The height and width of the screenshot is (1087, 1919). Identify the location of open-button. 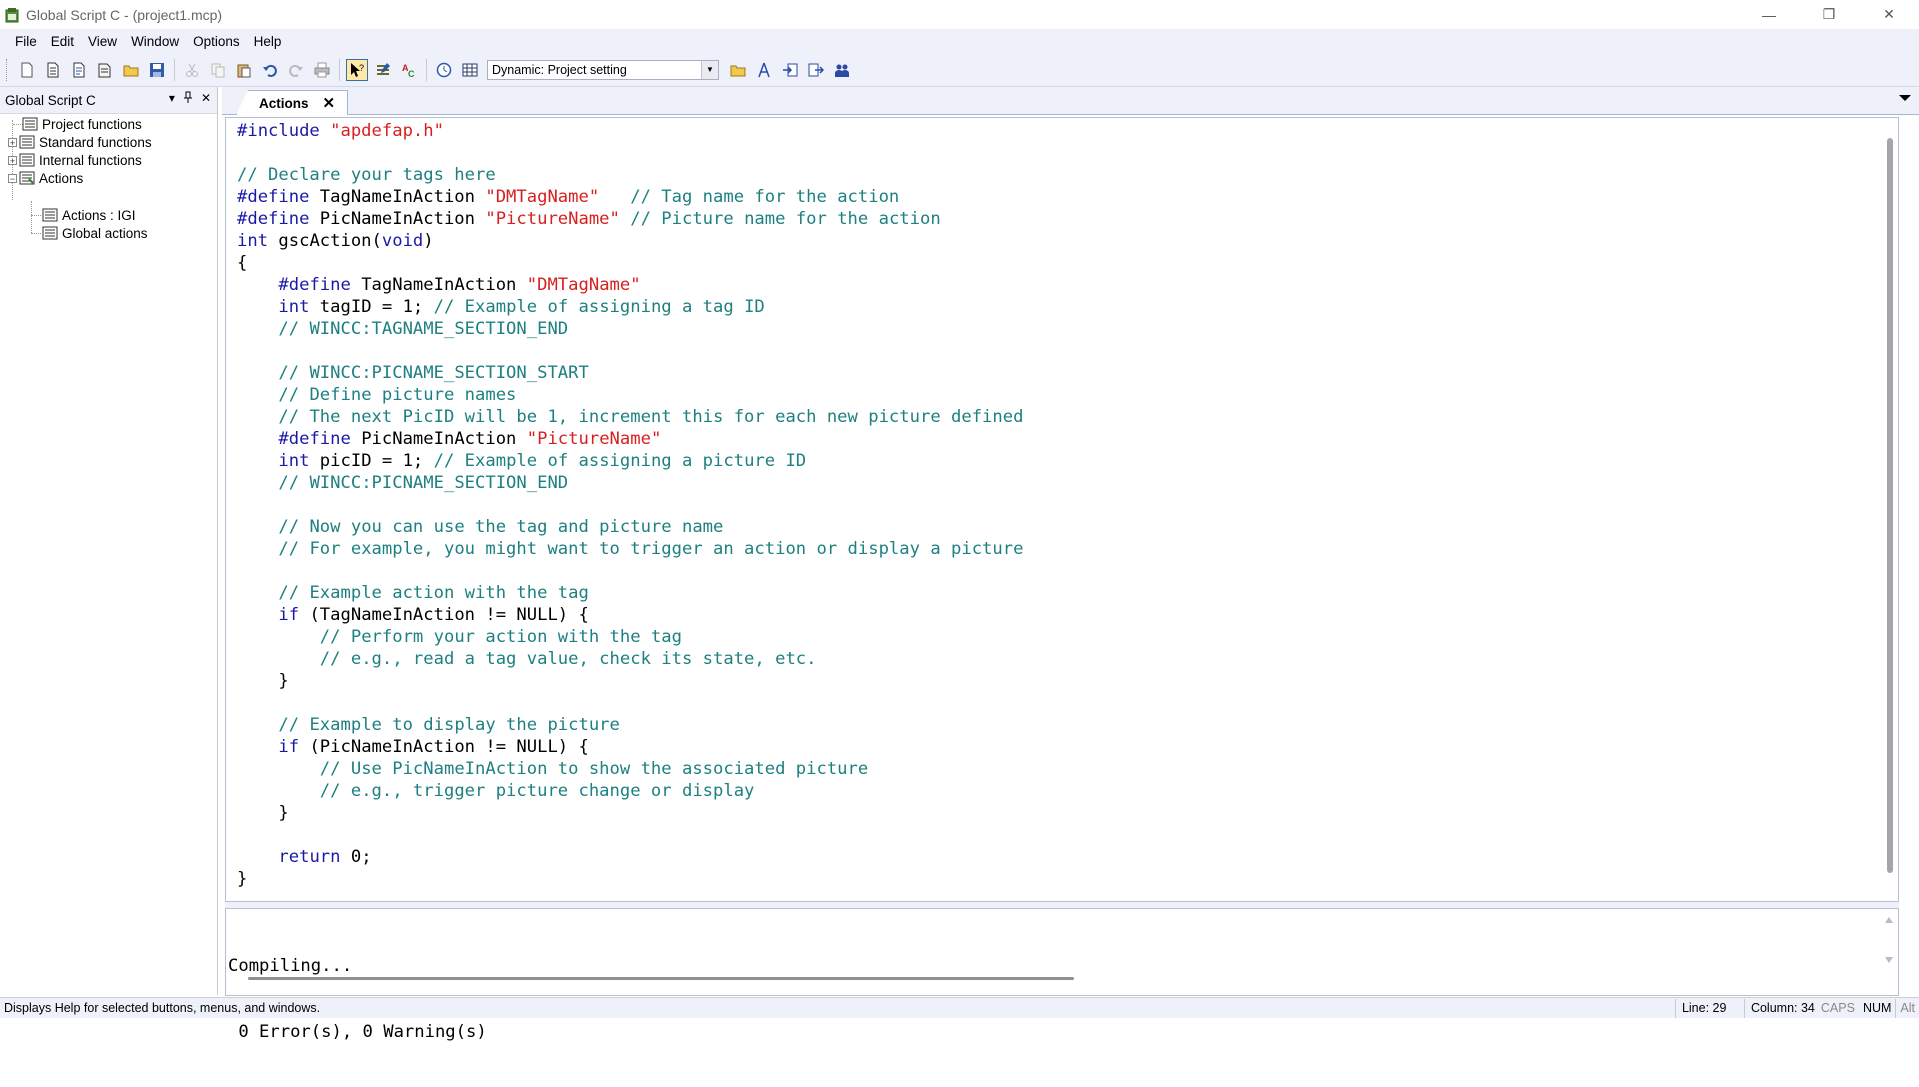
(131, 70).